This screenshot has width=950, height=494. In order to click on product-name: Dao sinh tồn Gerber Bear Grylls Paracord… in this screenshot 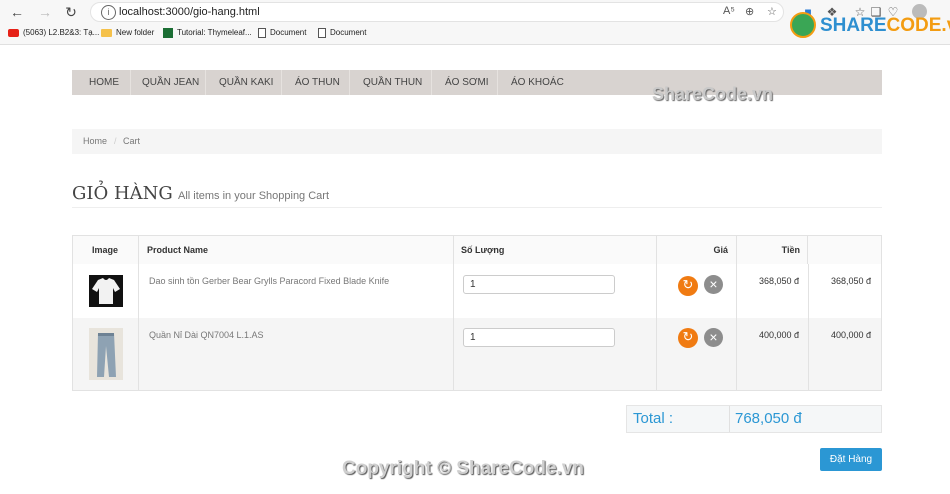, I will do `click(295, 291)`.